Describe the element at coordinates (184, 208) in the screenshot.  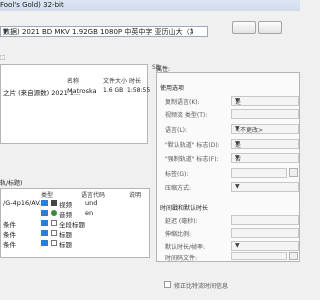
I see `timing-group: 时间戳和默认时长` at that location.